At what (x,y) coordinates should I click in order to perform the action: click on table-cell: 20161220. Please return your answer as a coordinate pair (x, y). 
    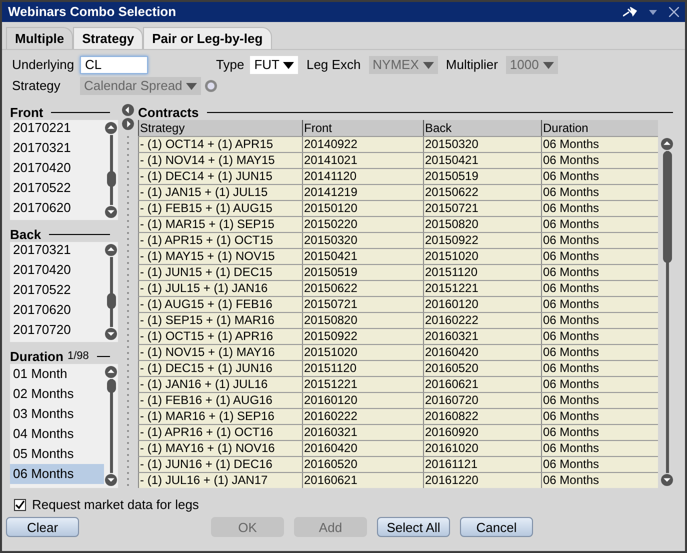
    Looking at the image, I should click on (482, 480).